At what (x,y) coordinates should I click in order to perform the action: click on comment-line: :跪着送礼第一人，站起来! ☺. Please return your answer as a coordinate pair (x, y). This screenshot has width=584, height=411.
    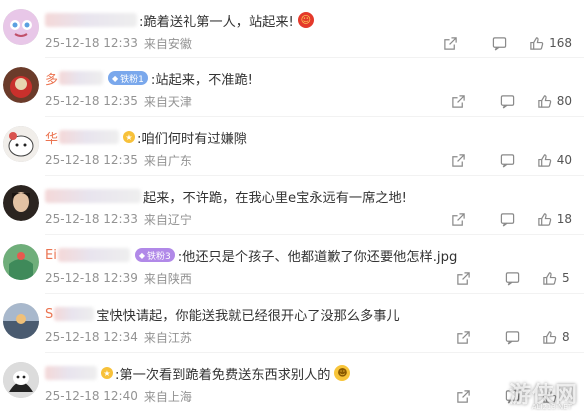
    Looking at the image, I should click on (309, 20).